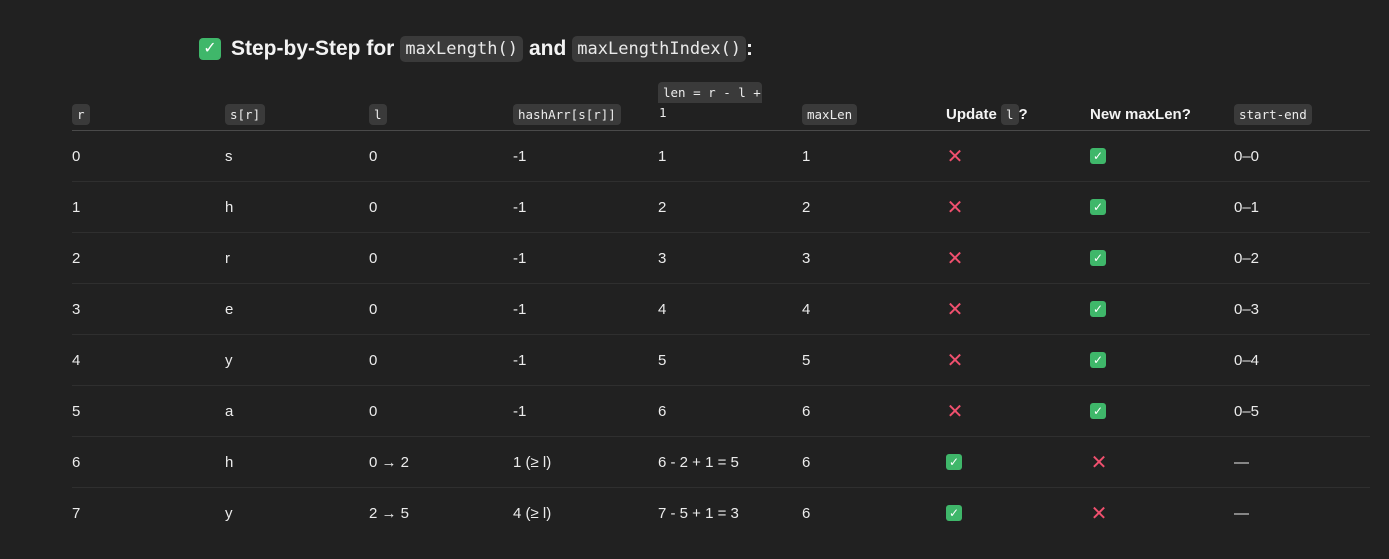 Image resolution: width=1389 pixels, height=559 pixels. I want to click on heading-prefix: Step-by-Step for, so click(313, 48).